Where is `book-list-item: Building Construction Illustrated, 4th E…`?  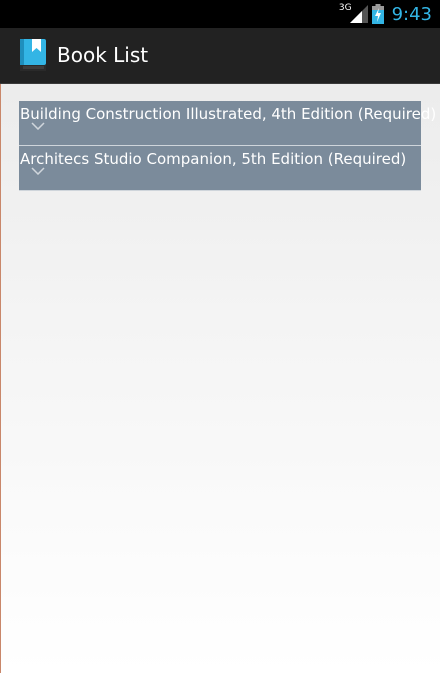 book-list-item: Building Construction Illustrated, 4th E… is located at coordinates (227, 123).